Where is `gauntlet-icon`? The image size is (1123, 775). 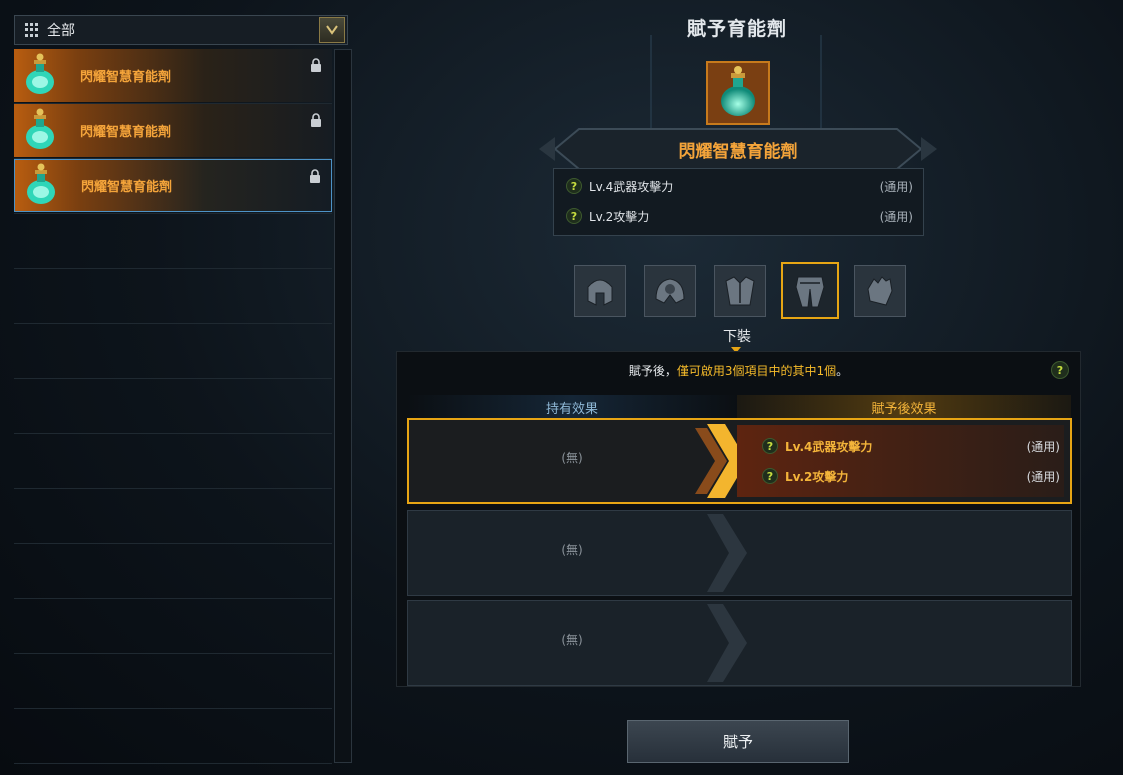
gauntlet-icon is located at coordinates (880, 291).